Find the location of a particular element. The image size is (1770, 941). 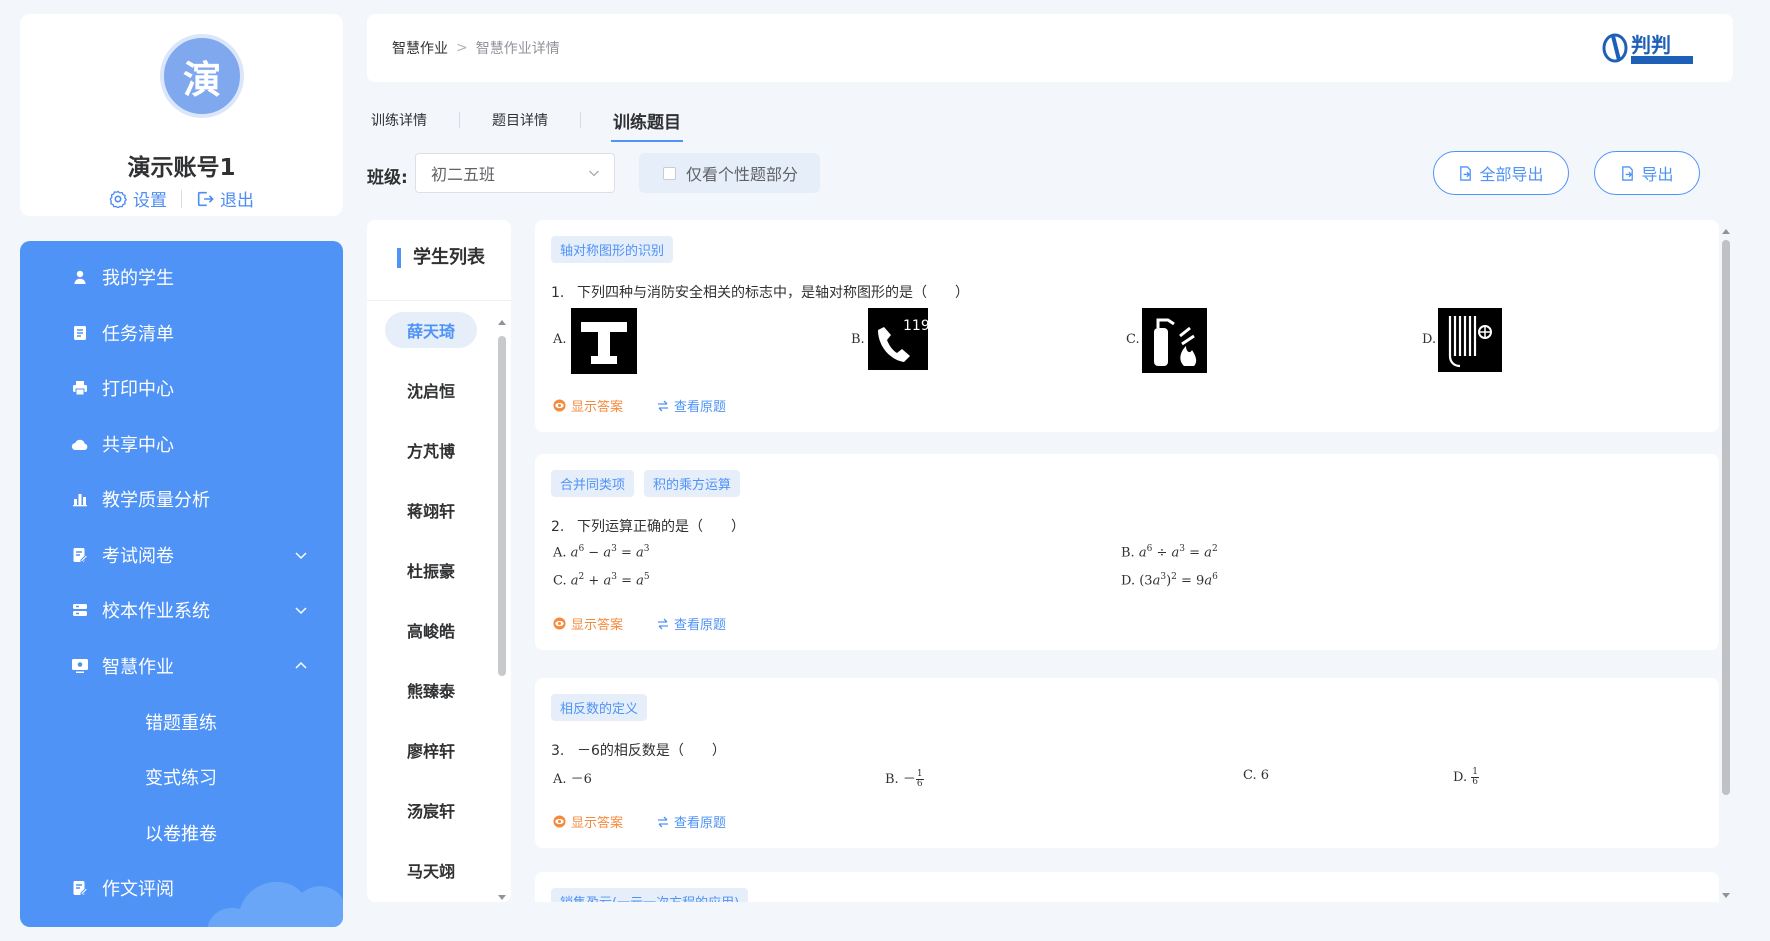

student-item: 熊臻泰 is located at coordinates (431, 690).